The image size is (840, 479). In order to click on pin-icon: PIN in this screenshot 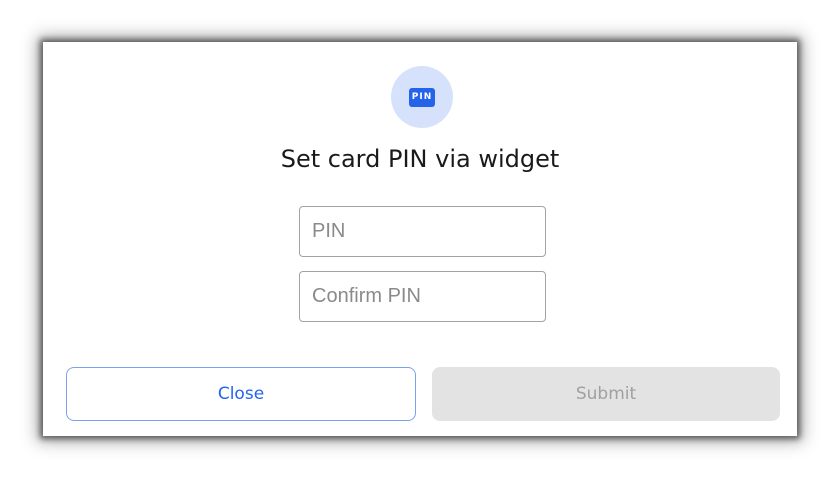, I will do `click(422, 97)`.